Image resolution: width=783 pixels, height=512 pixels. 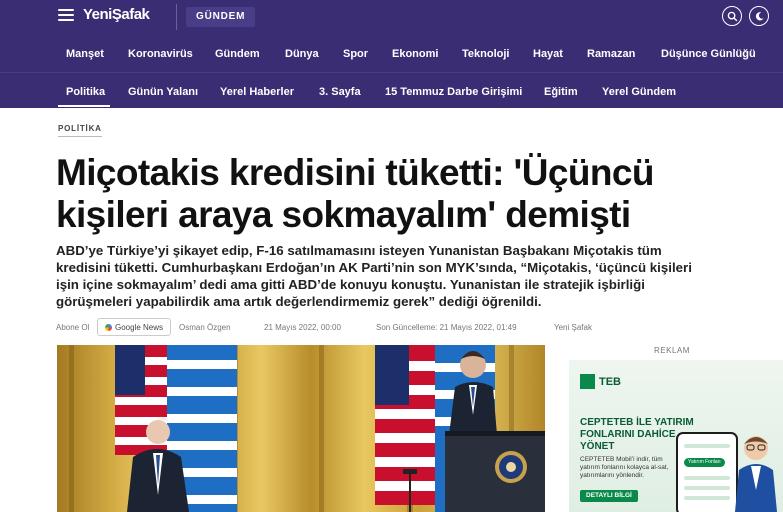 What do you see at coordinates (495, 471) in the screenshot?
I see `podium` at bounding box center [495, 471].